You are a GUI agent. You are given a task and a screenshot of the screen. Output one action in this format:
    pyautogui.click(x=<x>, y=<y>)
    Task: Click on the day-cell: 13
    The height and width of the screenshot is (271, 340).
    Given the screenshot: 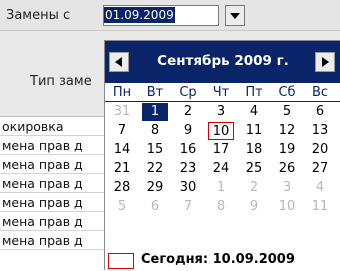 What is the action you would take?
    pyautogui.click(x=320, y=131)
    